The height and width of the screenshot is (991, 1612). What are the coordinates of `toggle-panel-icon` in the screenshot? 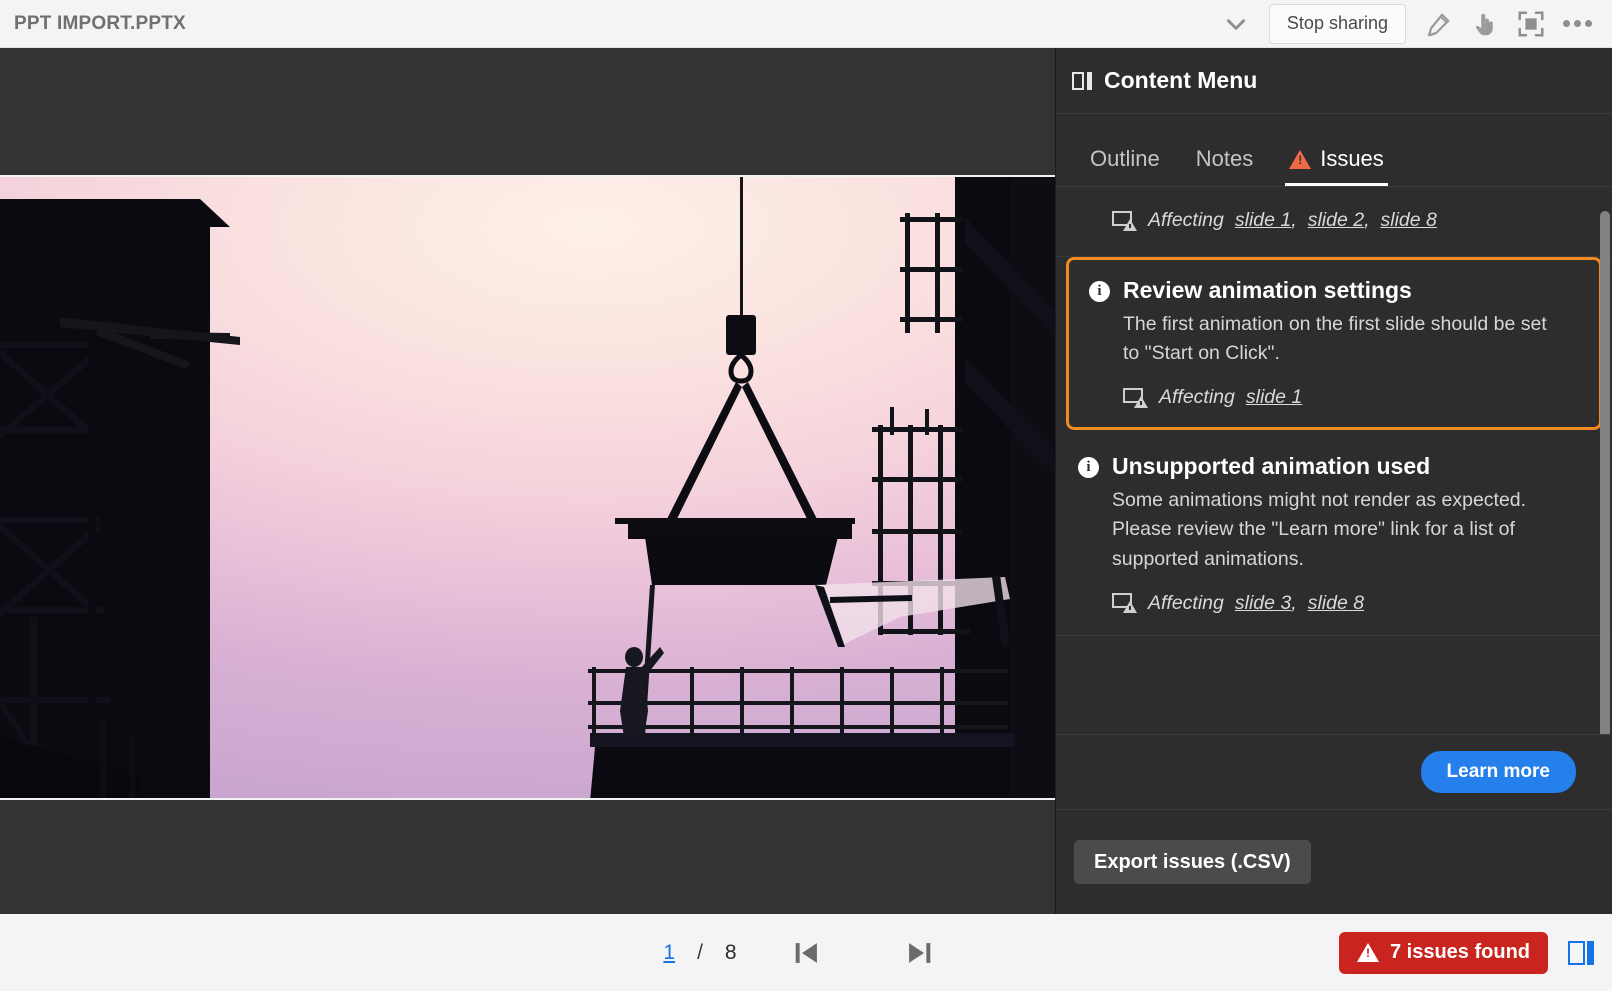 It's located at (1581, 953).